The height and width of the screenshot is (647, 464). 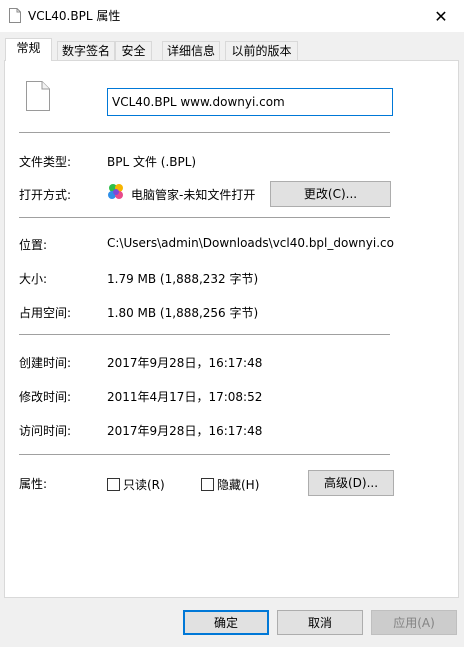 What do you see at coordinates (320, 622) in the screenshot?
I see `cancel-button: 取消` at bounding box center [320, 622].